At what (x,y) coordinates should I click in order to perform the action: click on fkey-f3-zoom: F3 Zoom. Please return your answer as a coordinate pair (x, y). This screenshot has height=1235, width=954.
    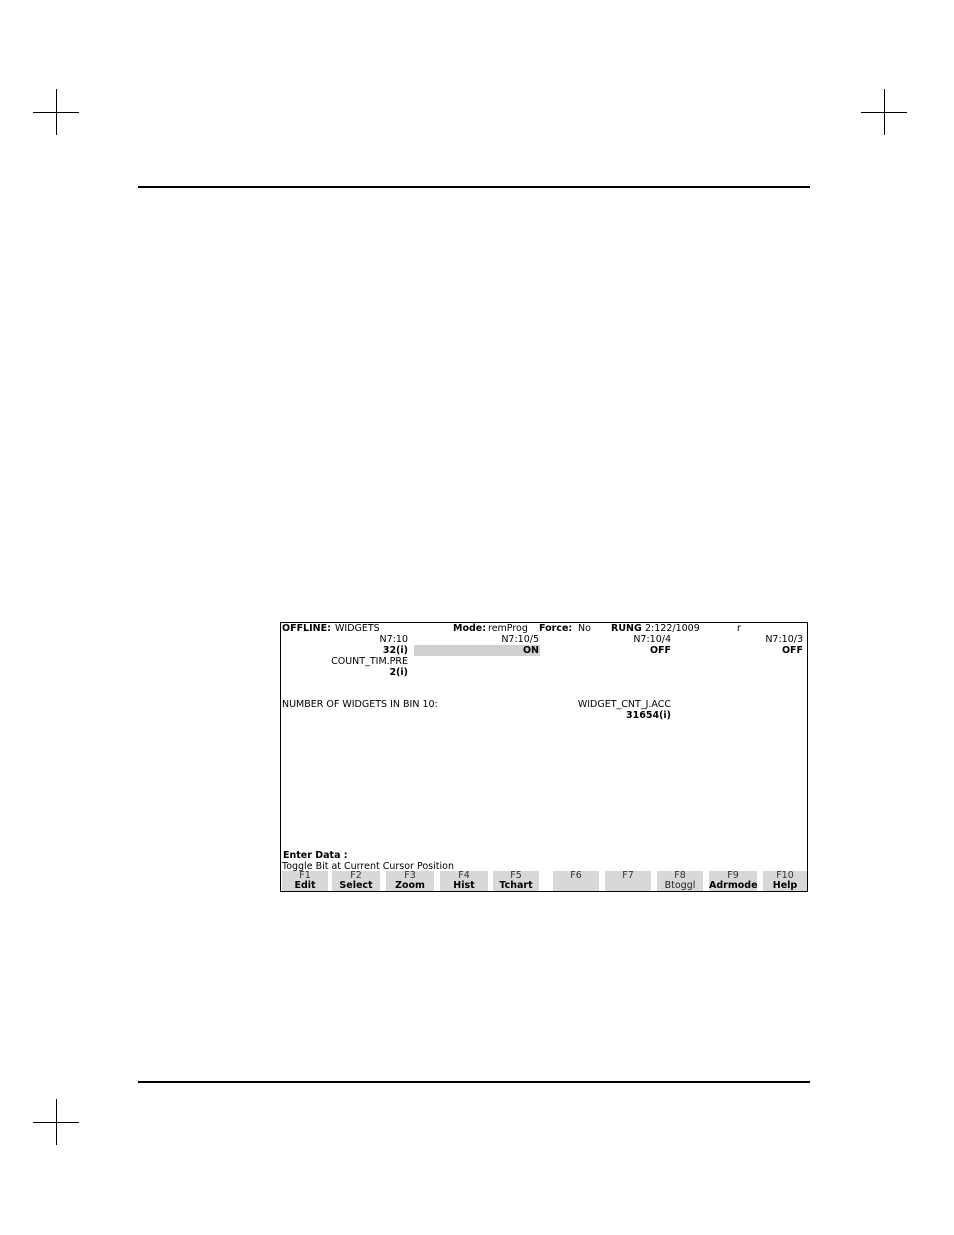
    Looking at the image, I should click on (410, 881).